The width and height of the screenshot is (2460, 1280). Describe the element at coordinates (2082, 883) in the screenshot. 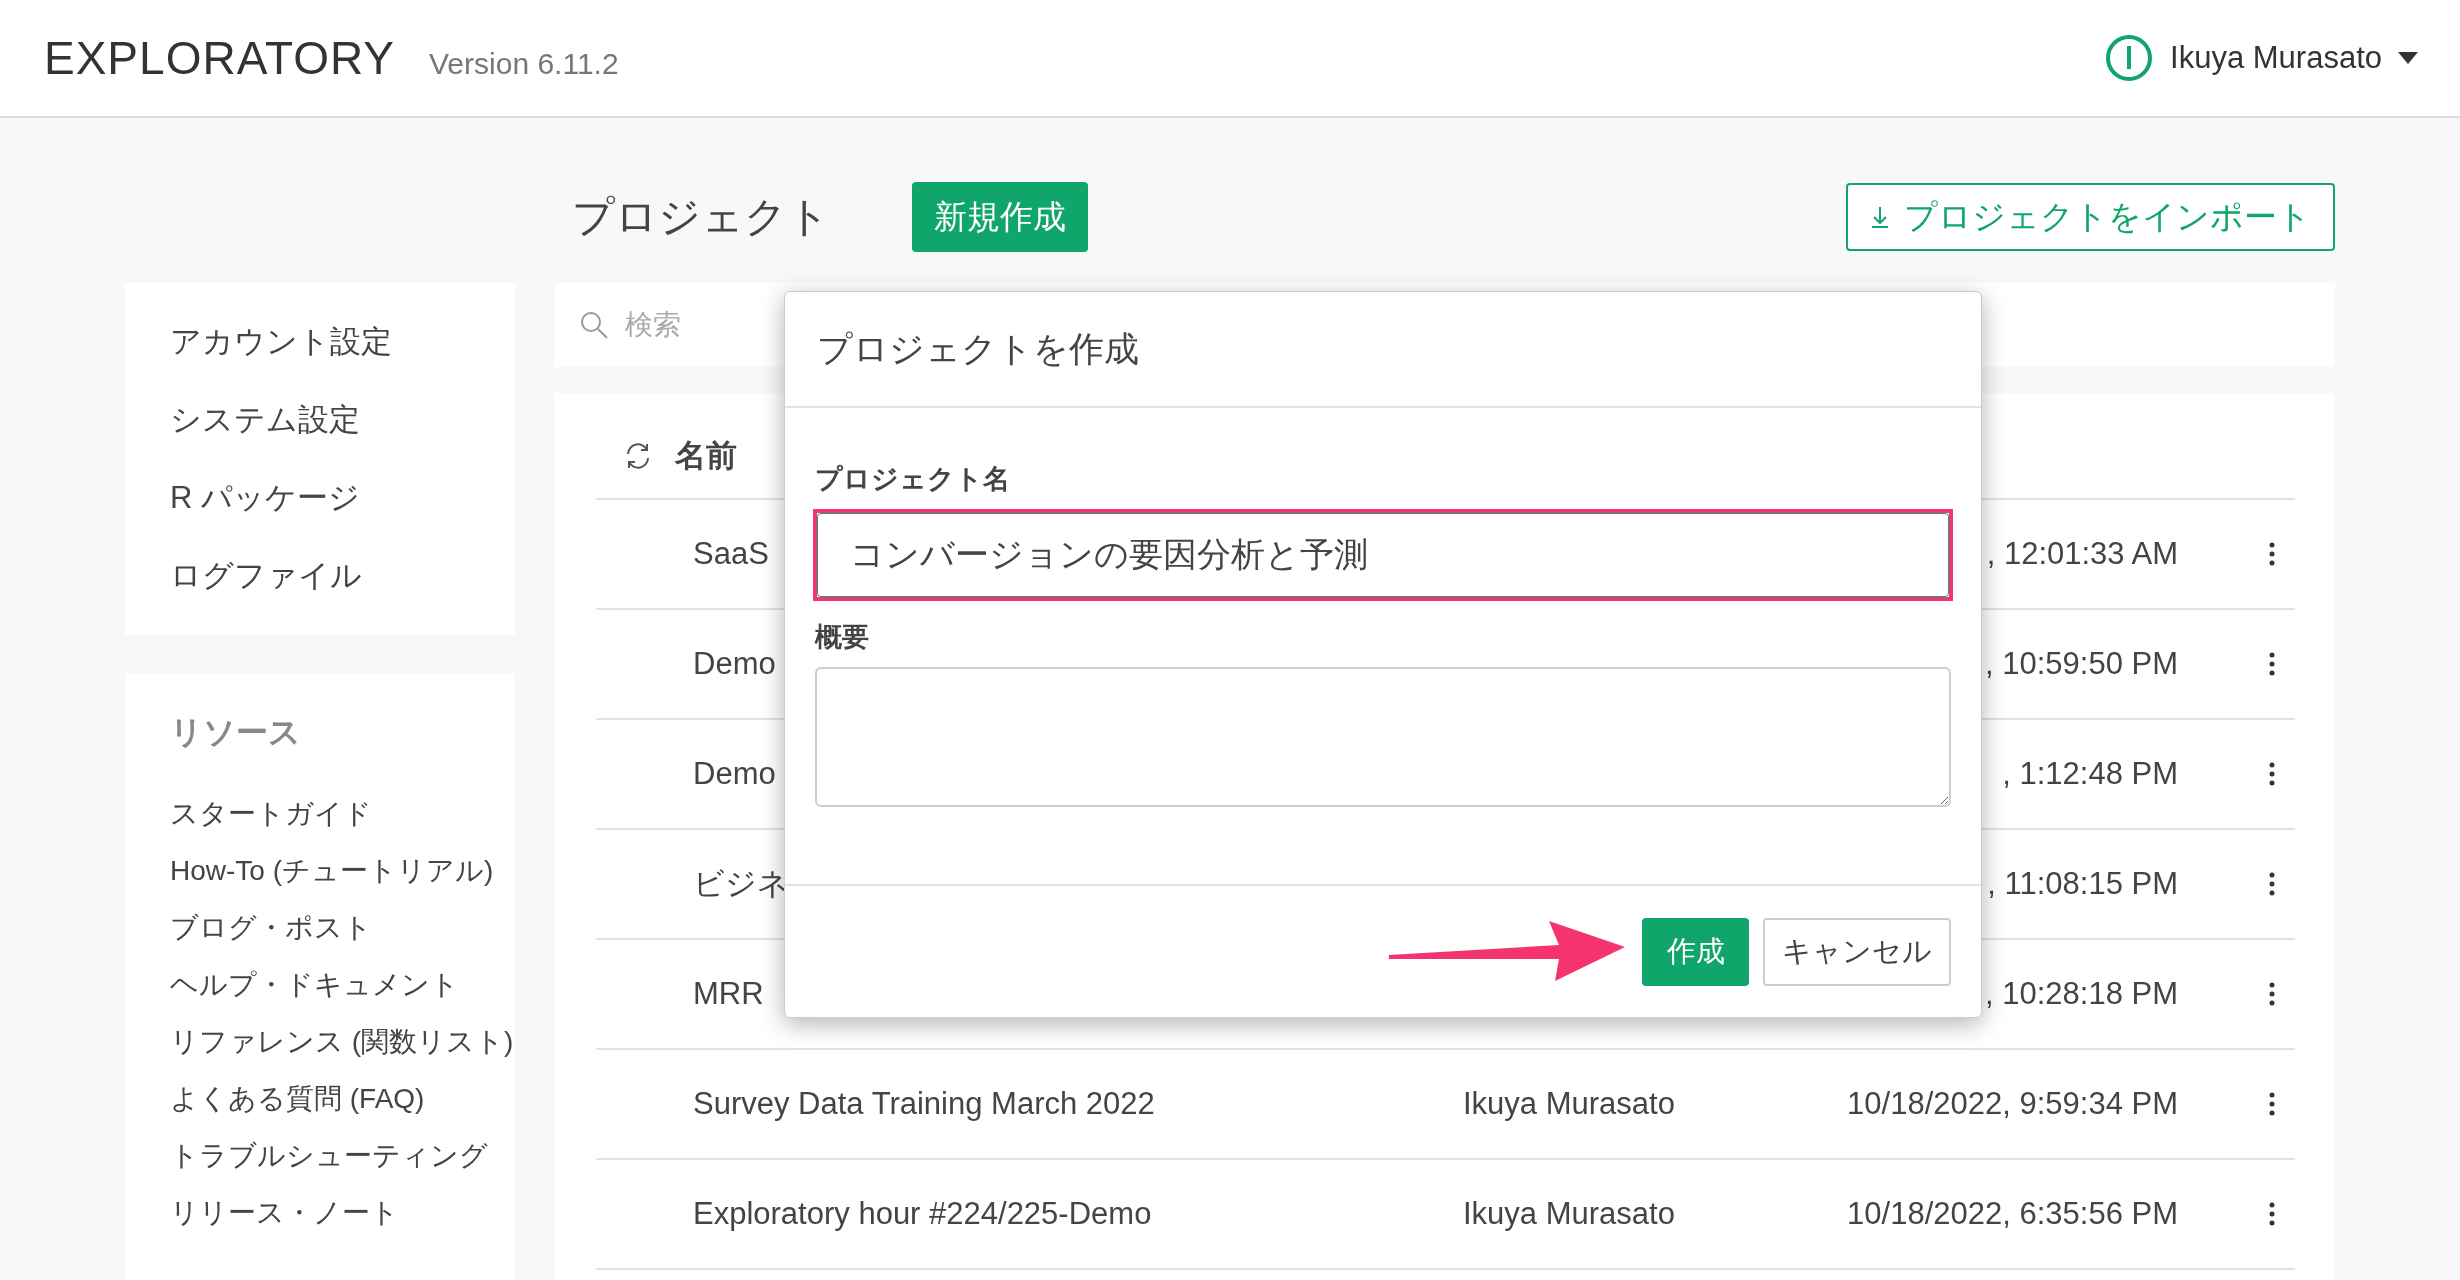

I see `table-cell: , 11:08:15 PM` at that location.